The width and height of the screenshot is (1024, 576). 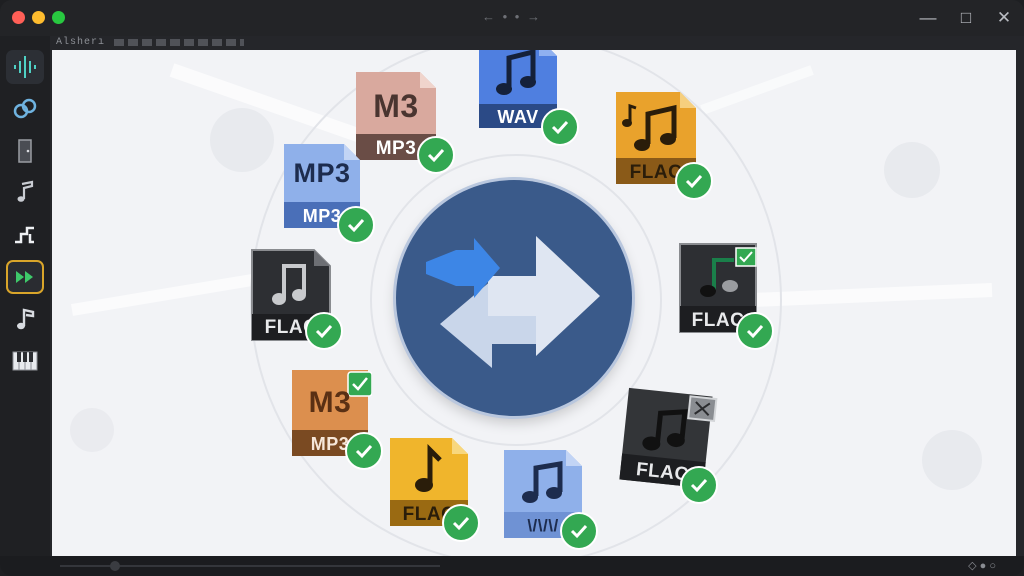 I want to click on close-icon: ✕, so click(x=1004, y=18).